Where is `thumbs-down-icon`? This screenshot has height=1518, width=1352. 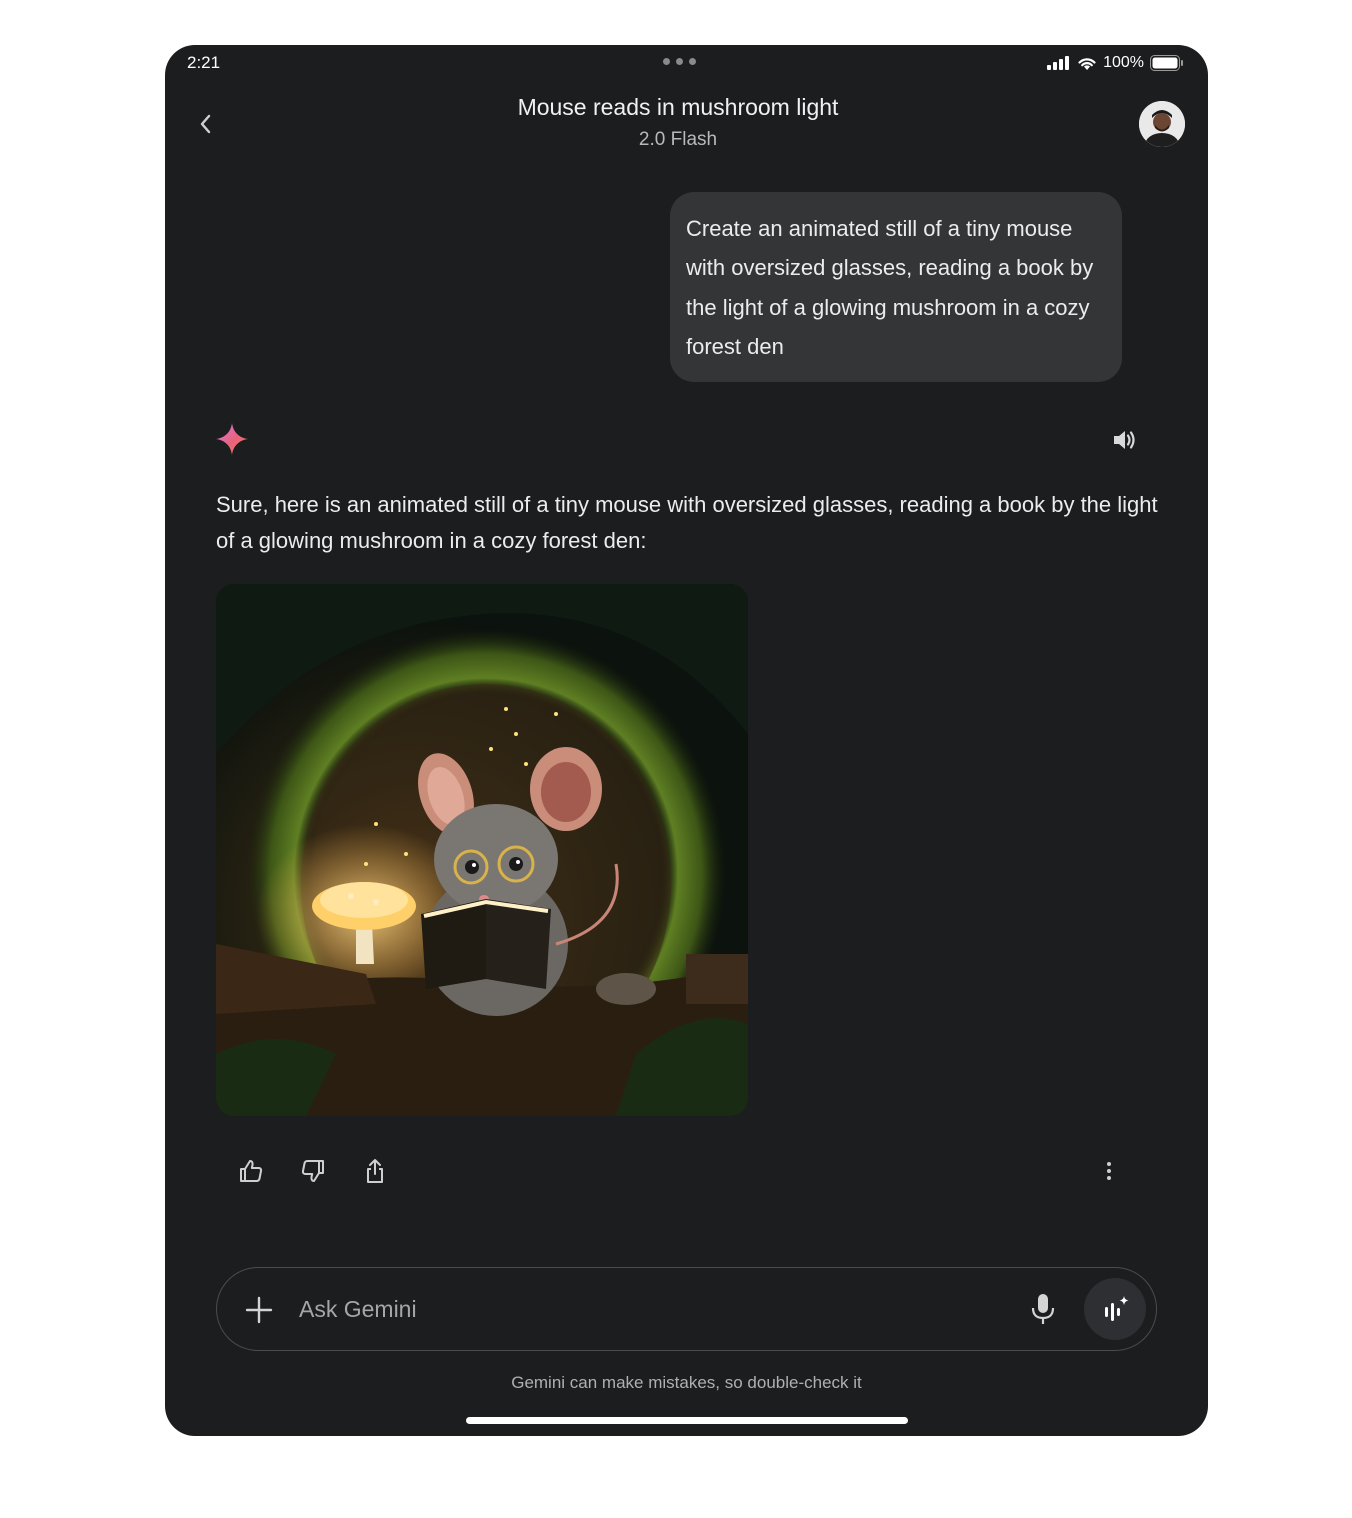 thumbs-down-icon is located at coordinates (312, 1171).